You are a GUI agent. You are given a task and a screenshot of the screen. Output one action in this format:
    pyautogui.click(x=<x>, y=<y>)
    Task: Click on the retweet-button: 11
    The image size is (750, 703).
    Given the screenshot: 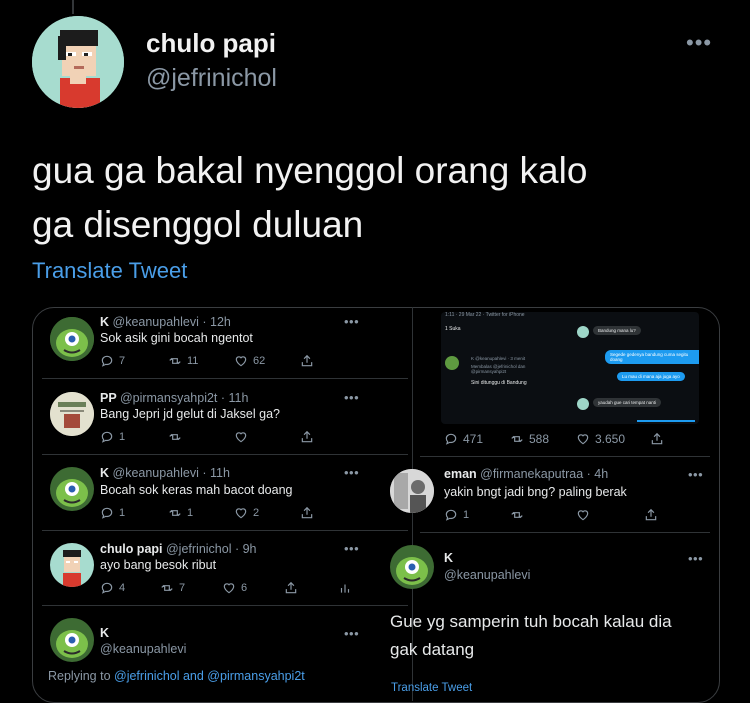 What is the action you would take?
    pyautogui.click(x=183, y=361)
    